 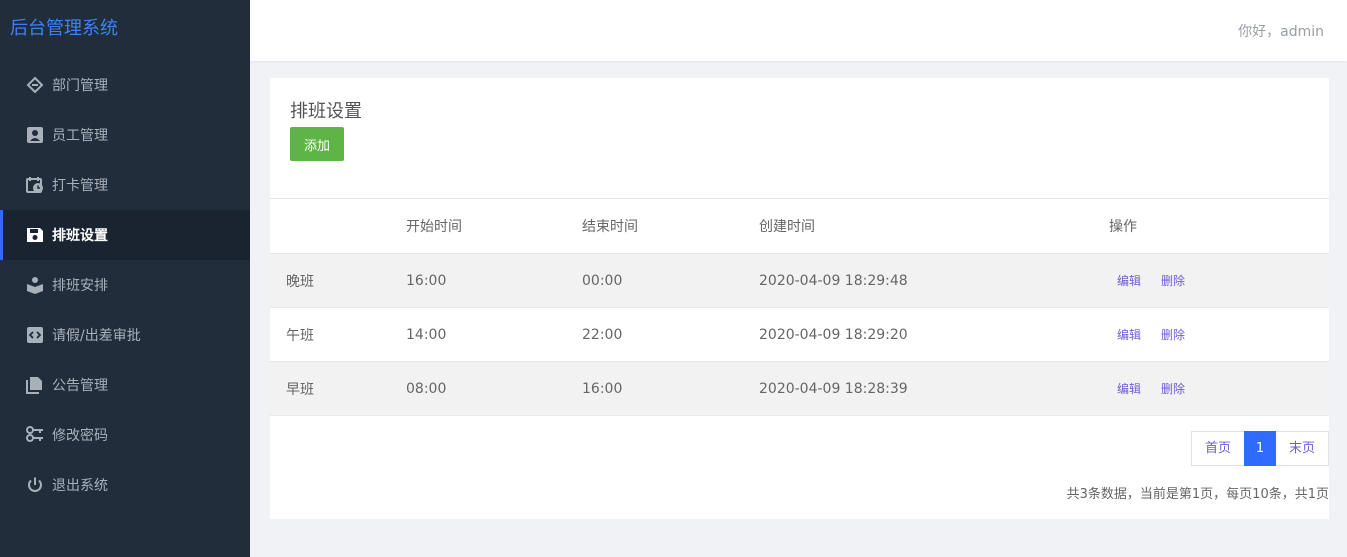 I want to click on start-time: 08:00, so click(x=494, y=388).